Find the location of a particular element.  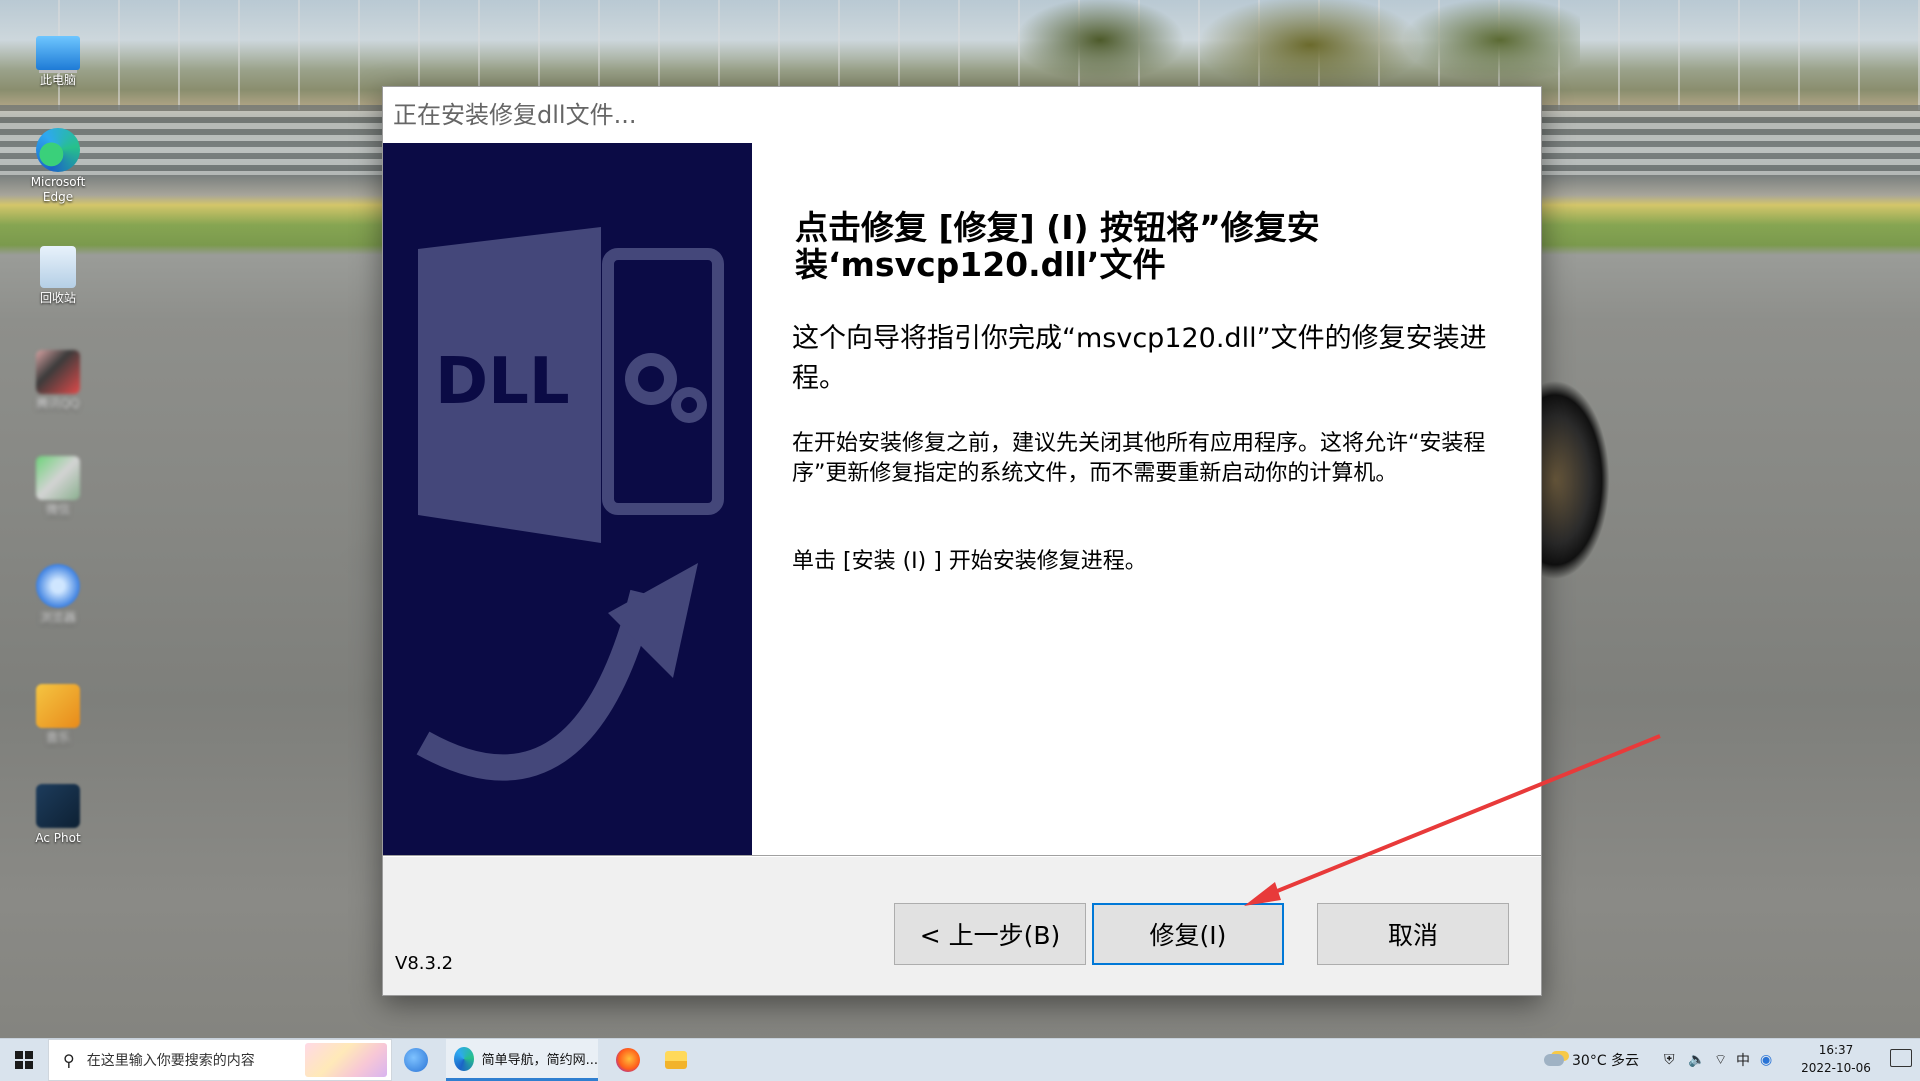

desktop-icon-recycle-bin: 回收站 is located at coordinates (58, 276).